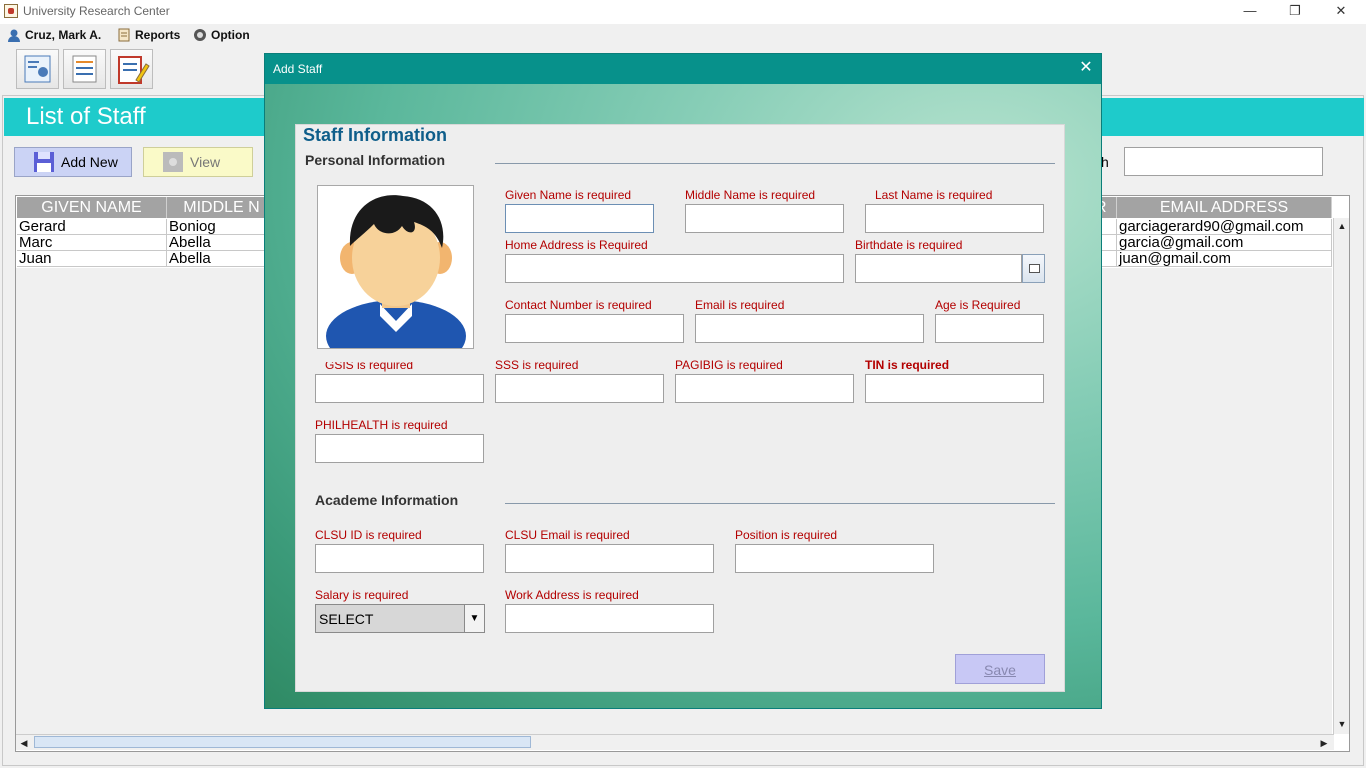  Describe the element at coordinates (567, 535) in the screenshot. I see `clsu-email-label: CLSU Email is required` at that location.